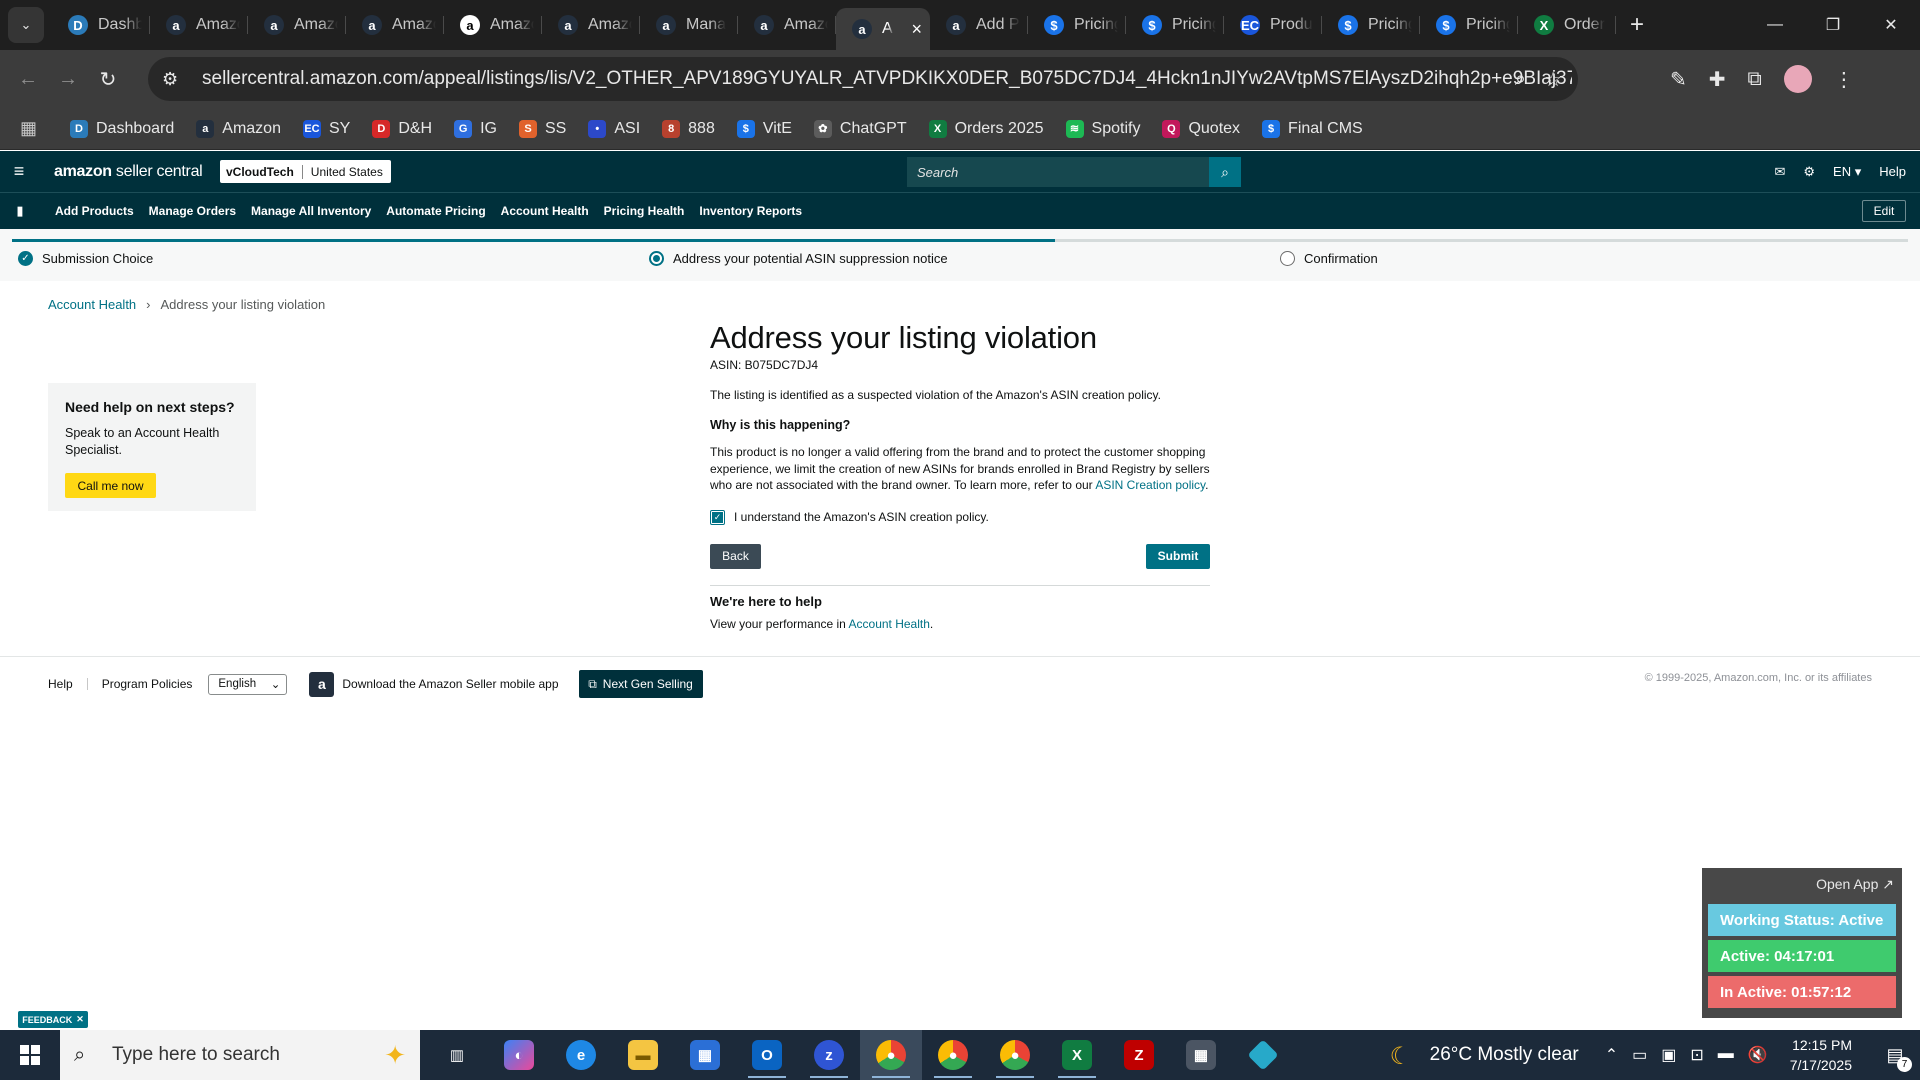 This screenshot has width=1920, height=1080. I want to click on gear-icon: ⚙, so click(1809, 172).